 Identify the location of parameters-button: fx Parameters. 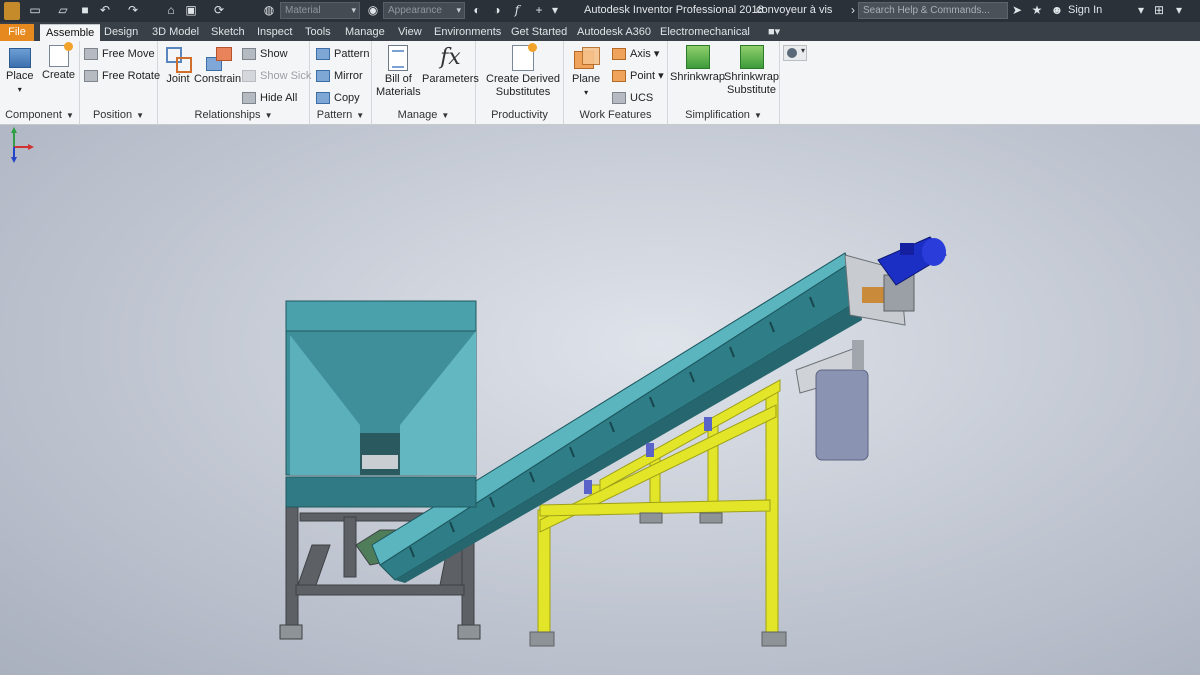
(450, 65).